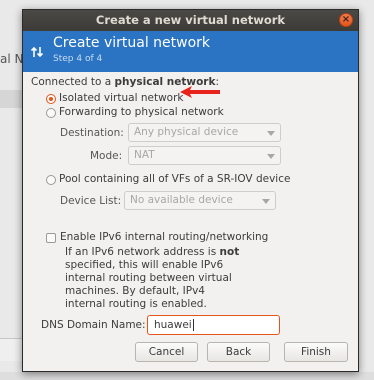 The height and width of the screenshot is (380, 374). What do you see at coordinates (92, 133) in the screenshot?
I see `destination-label: Destination:` at bounding box center [92, 133].